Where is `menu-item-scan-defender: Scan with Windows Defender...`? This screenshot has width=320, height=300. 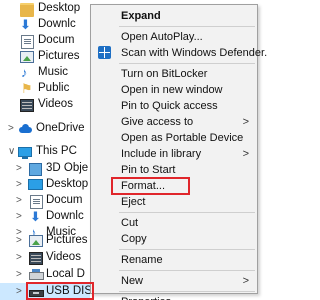 menu-item-scan-defender: Scan with Windows Defender... is located at coordinates (179, 53).